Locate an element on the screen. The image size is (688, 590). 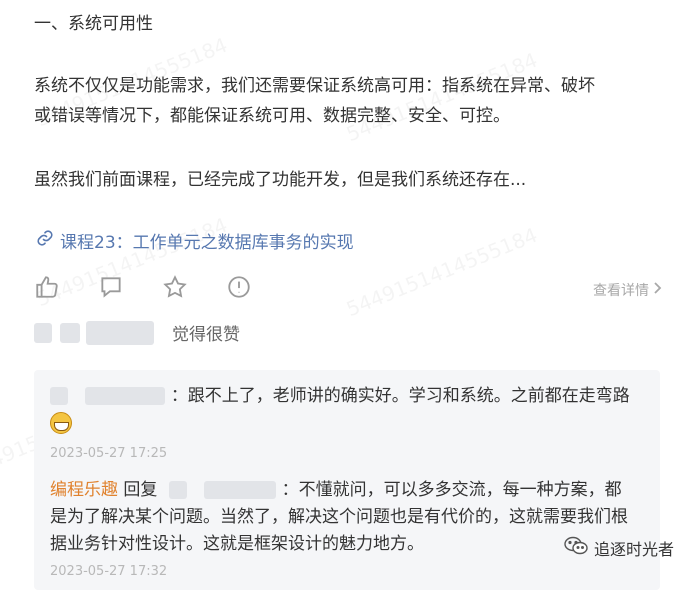
course-link-text: 课程23：工作单元之数据库事务的实现 is located at coordinates (207, 243).